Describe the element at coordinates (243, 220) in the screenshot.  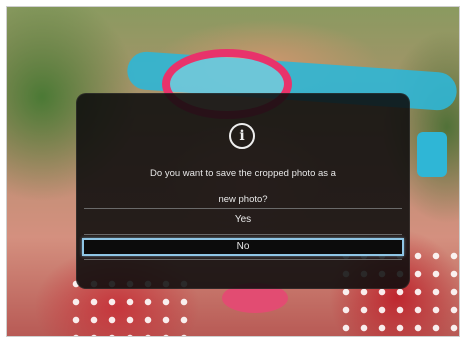
I see `yes-button: Yes` at that location.